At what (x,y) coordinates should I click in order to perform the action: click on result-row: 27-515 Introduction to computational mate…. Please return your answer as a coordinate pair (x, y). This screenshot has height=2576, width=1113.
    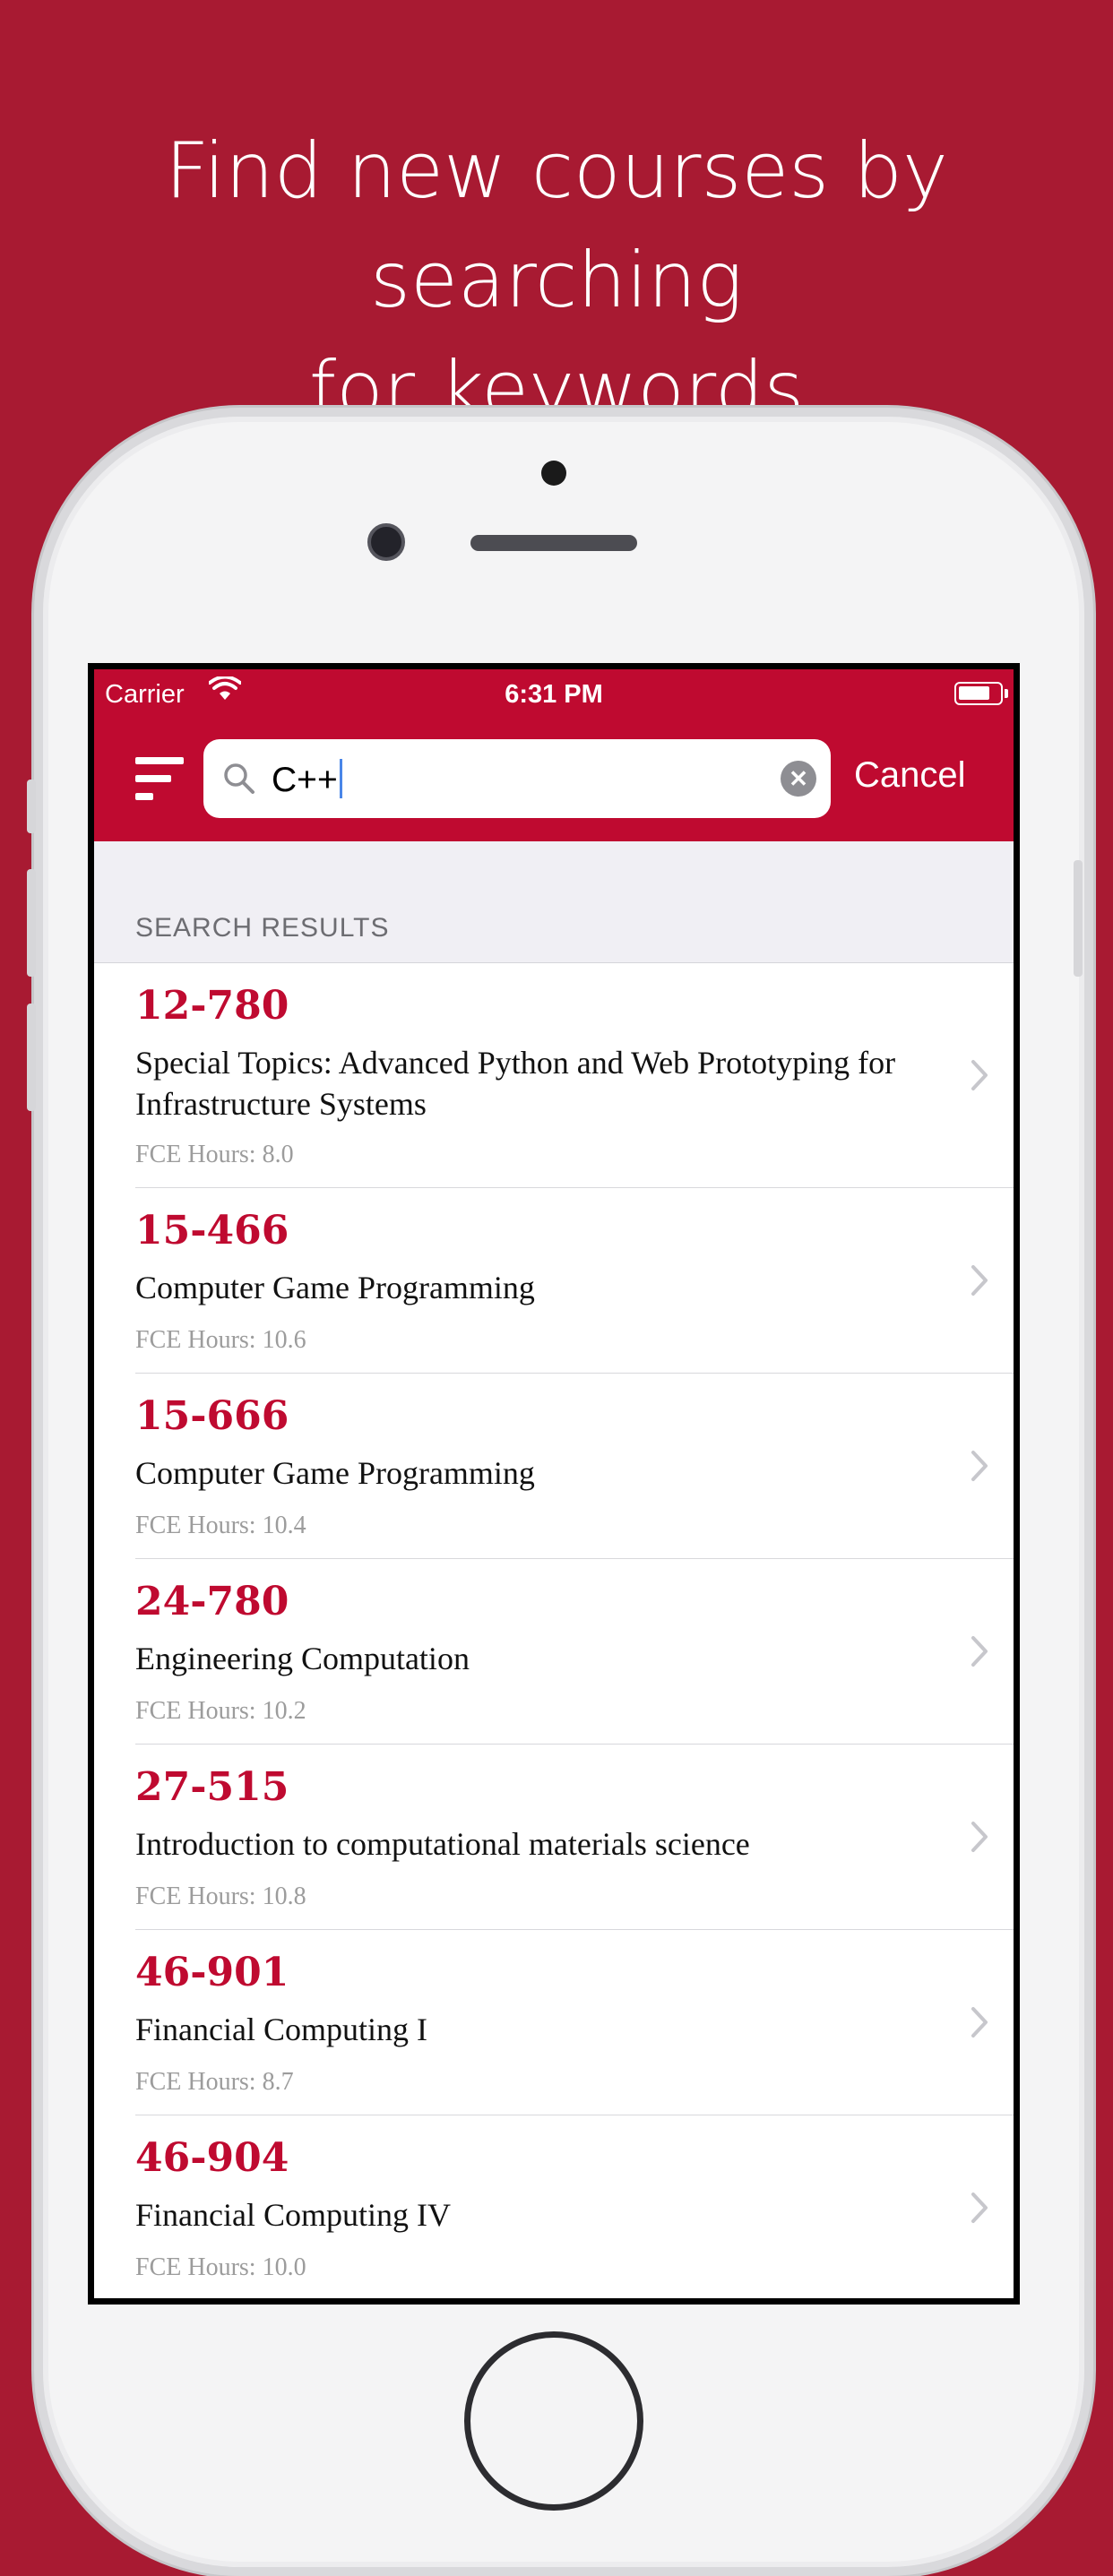
    Looking at the image, I should click on (574, 1837).